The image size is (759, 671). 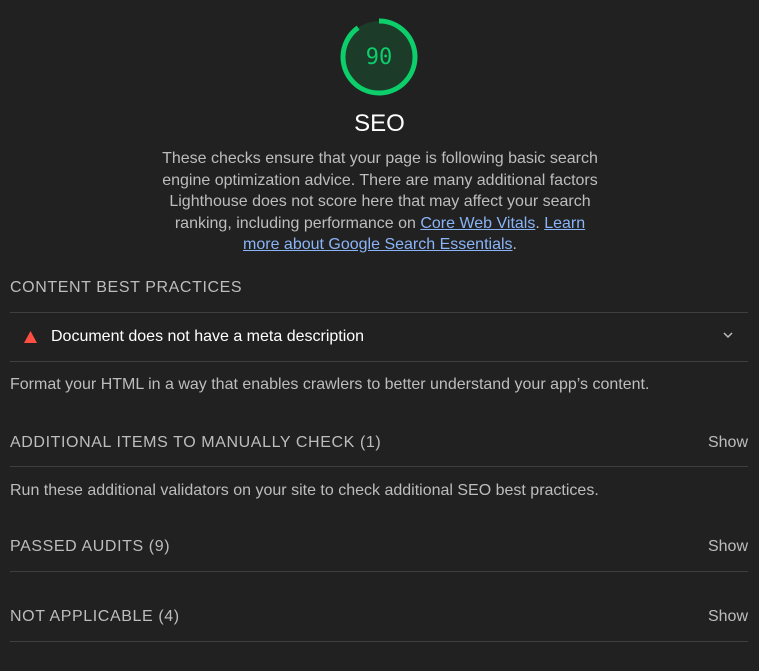 What do you see at coordinates (30, 336) in the screenshot?
I see `triangle-icon` at bounding box center [30, 336].